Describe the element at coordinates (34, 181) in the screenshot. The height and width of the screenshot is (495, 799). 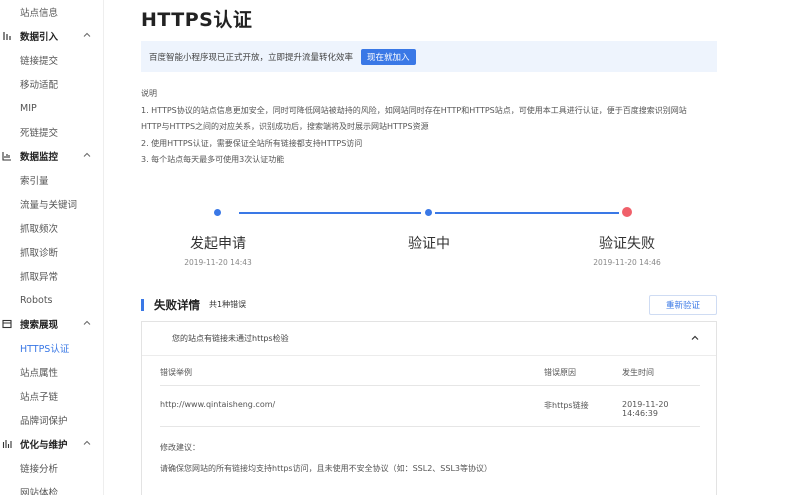
I see `sidebar-item-label: 索引量` at that location.